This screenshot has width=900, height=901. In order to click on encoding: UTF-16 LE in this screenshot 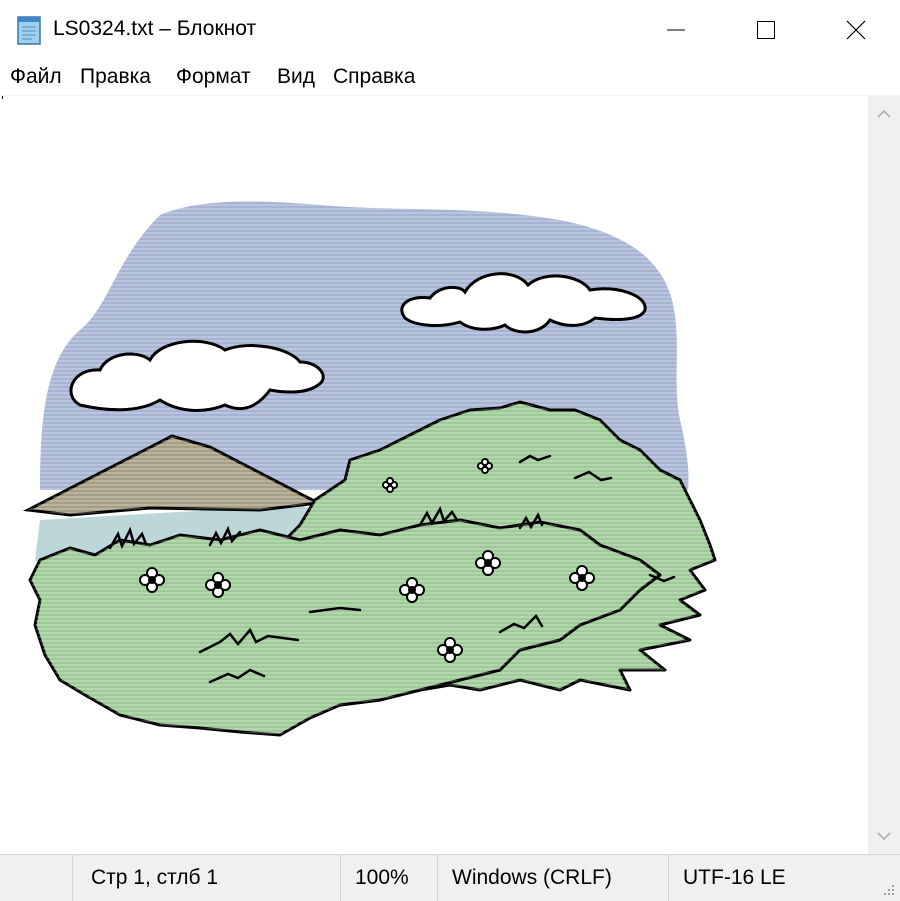, I will do `click(768, 878)`.